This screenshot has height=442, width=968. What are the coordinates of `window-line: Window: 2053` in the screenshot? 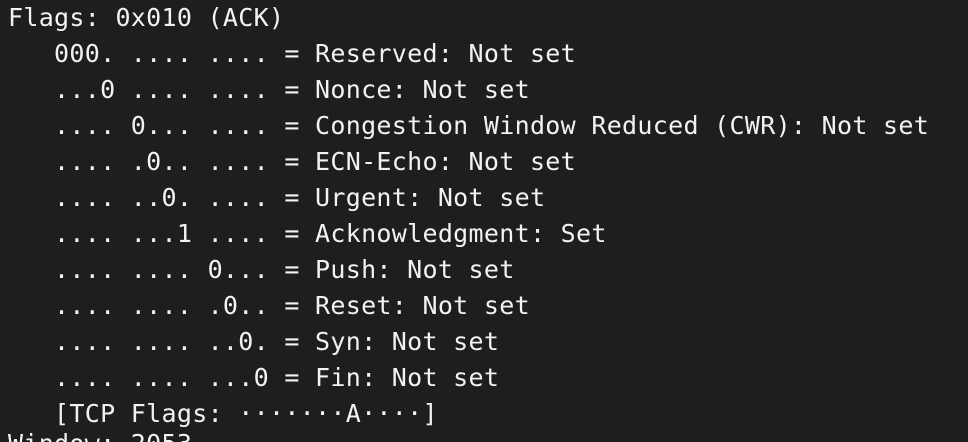 It's located at (100, 434).